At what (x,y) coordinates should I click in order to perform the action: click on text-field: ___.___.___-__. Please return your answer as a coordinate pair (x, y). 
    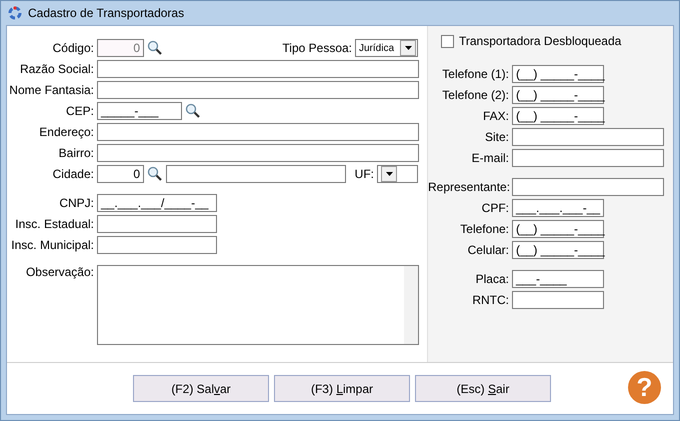
    Looking at the image, I should click on (558, 208).